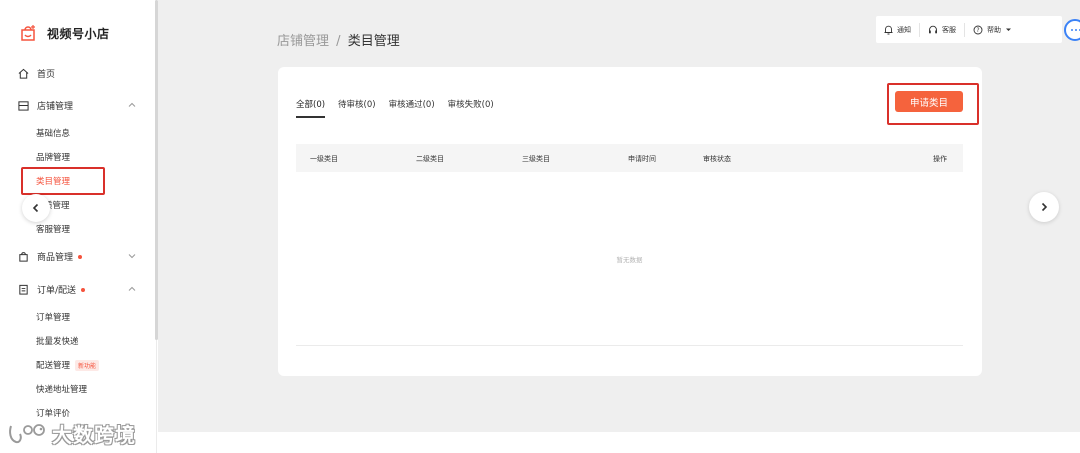 This screenshot has height=453, width=1080. Describe the element at coordinates (53, 229) in the screenshot. I see `sidebar-subitem-customer-service: 客服管理` at that location.